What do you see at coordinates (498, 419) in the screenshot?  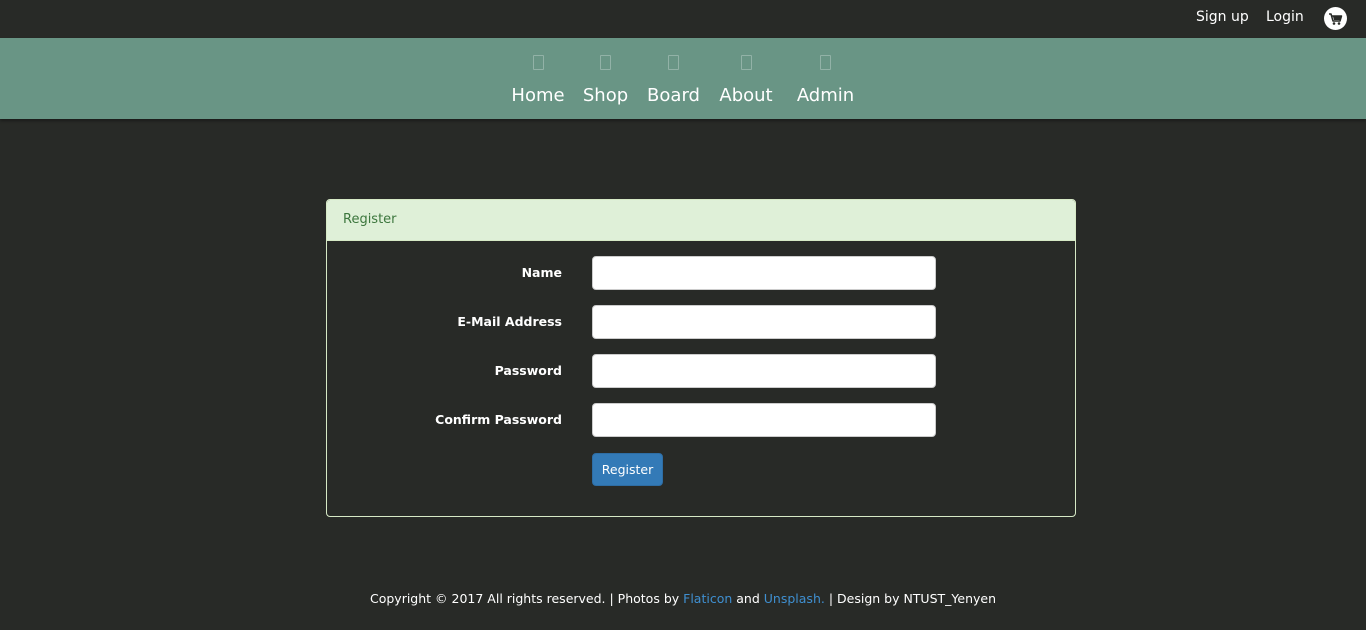 I see `confirm-password-label: Confirm Password` at bounding box center [498, 419].